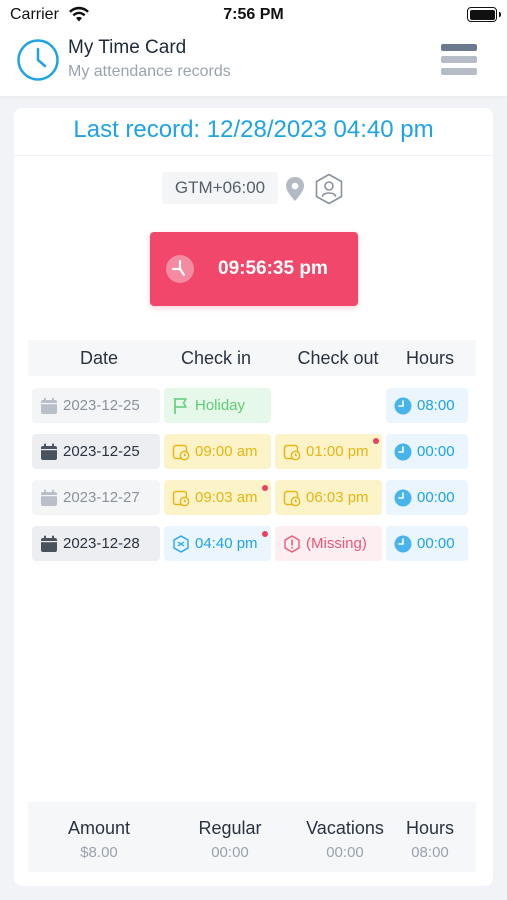 This screenshot has width=507, height=900. Describe the element at coordinates (427, 405) in the screenshot. I see `hours-badge: 08:00` at that location.